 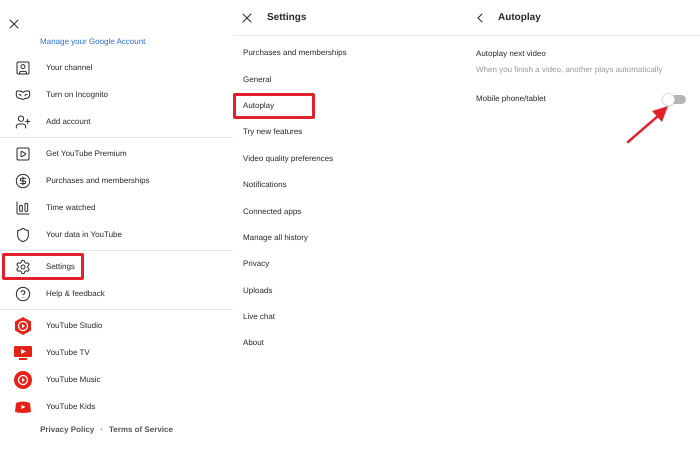 I want to click on option-row: Privacy, so click(x=274, y=264).